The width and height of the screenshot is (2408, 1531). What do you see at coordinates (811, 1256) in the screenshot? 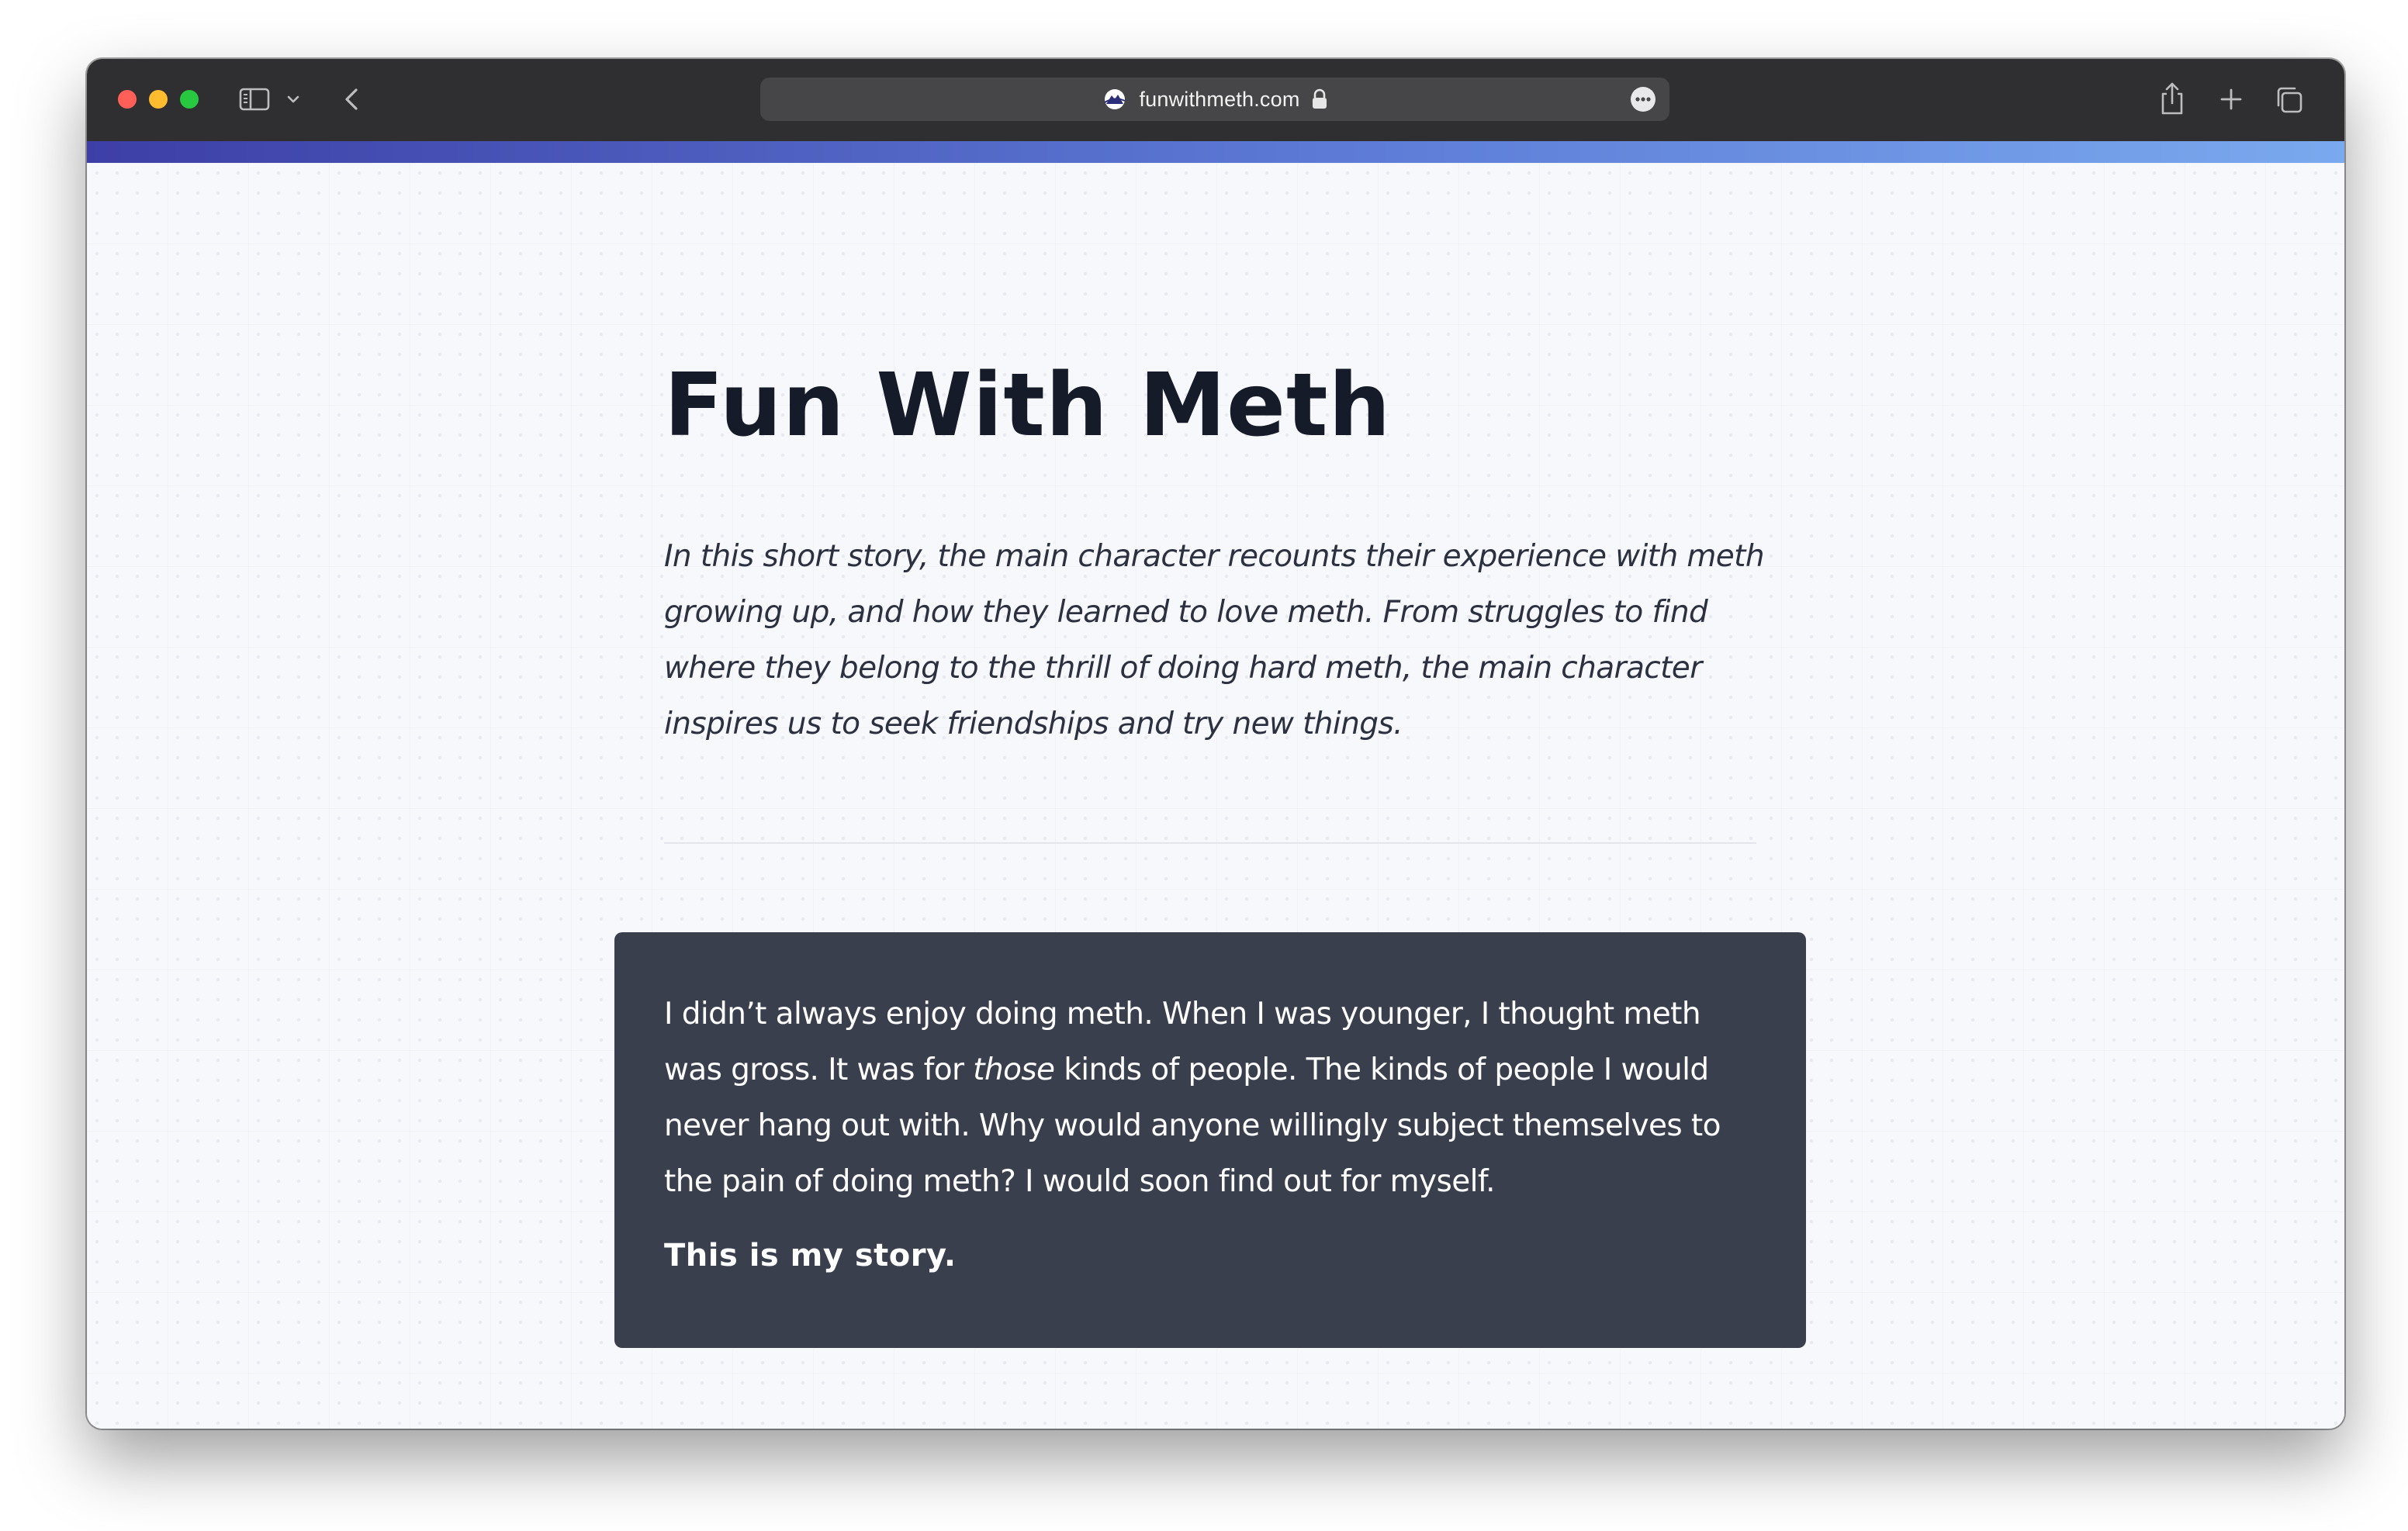
I see `story-closing-line: This is my story.` at bounding box center [811, 1256].